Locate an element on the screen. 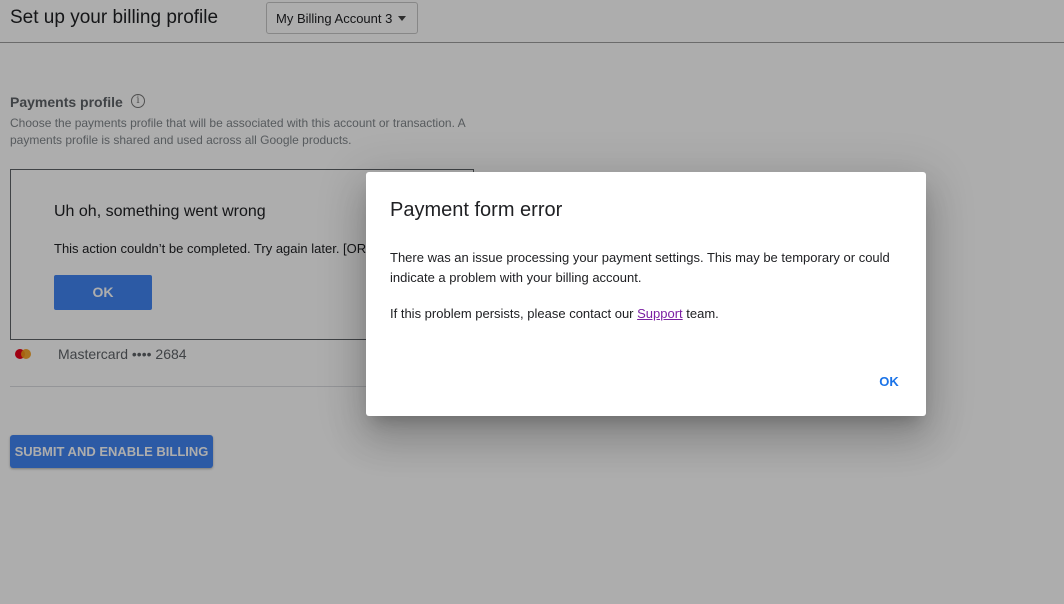 The width and height of the screenshot is (1064, 604). dialog-support-suffix: team. is located at coordinates (700, 313).